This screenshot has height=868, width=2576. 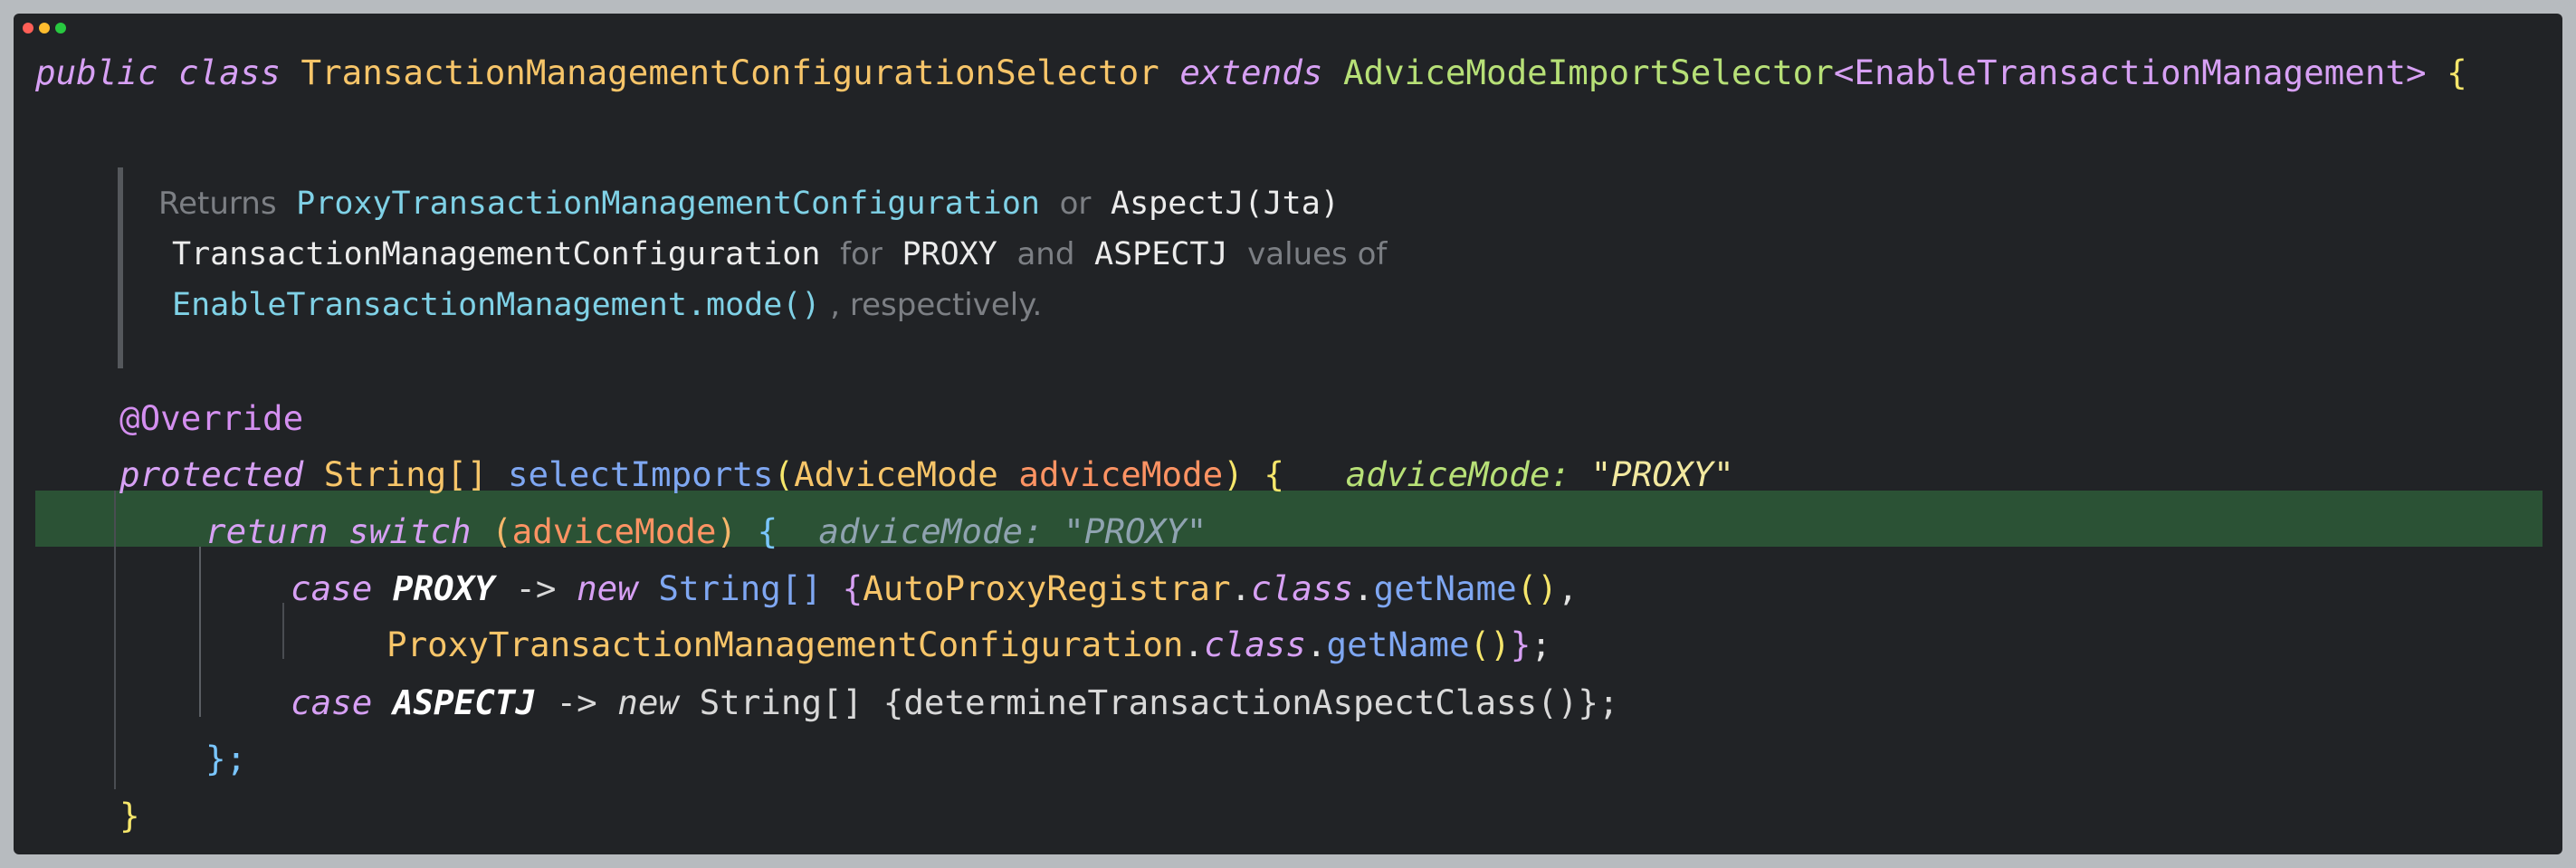 I want to click on keyword-public: public, so click(x=97, y=72).